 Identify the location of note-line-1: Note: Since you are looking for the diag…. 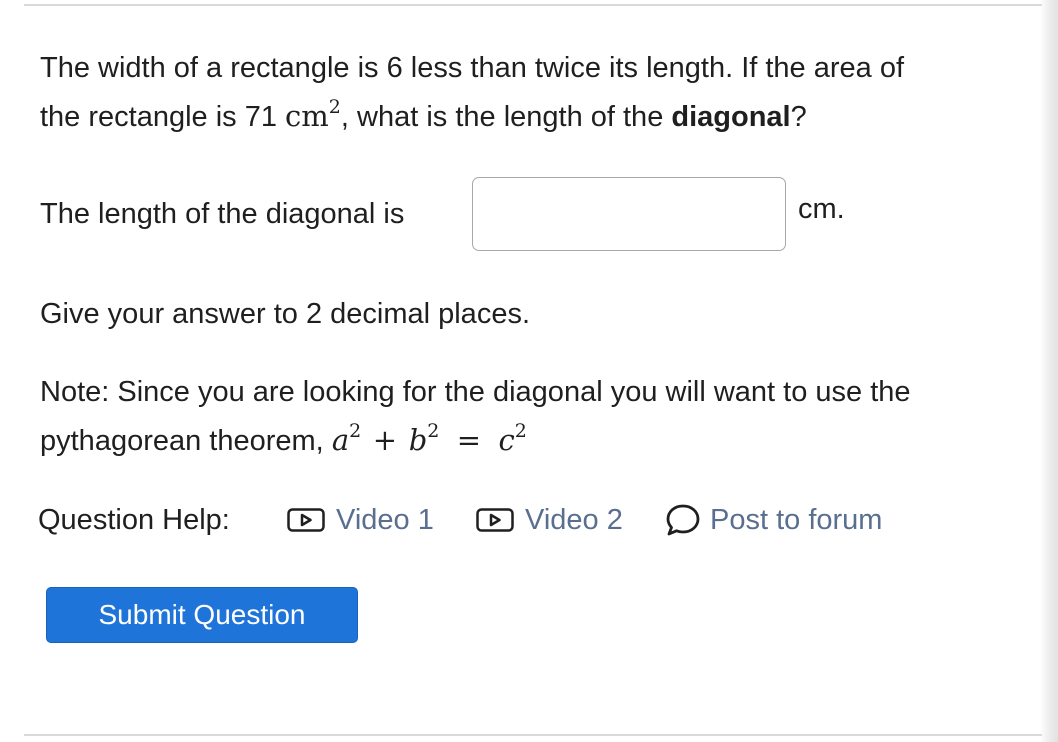
(475, 392).